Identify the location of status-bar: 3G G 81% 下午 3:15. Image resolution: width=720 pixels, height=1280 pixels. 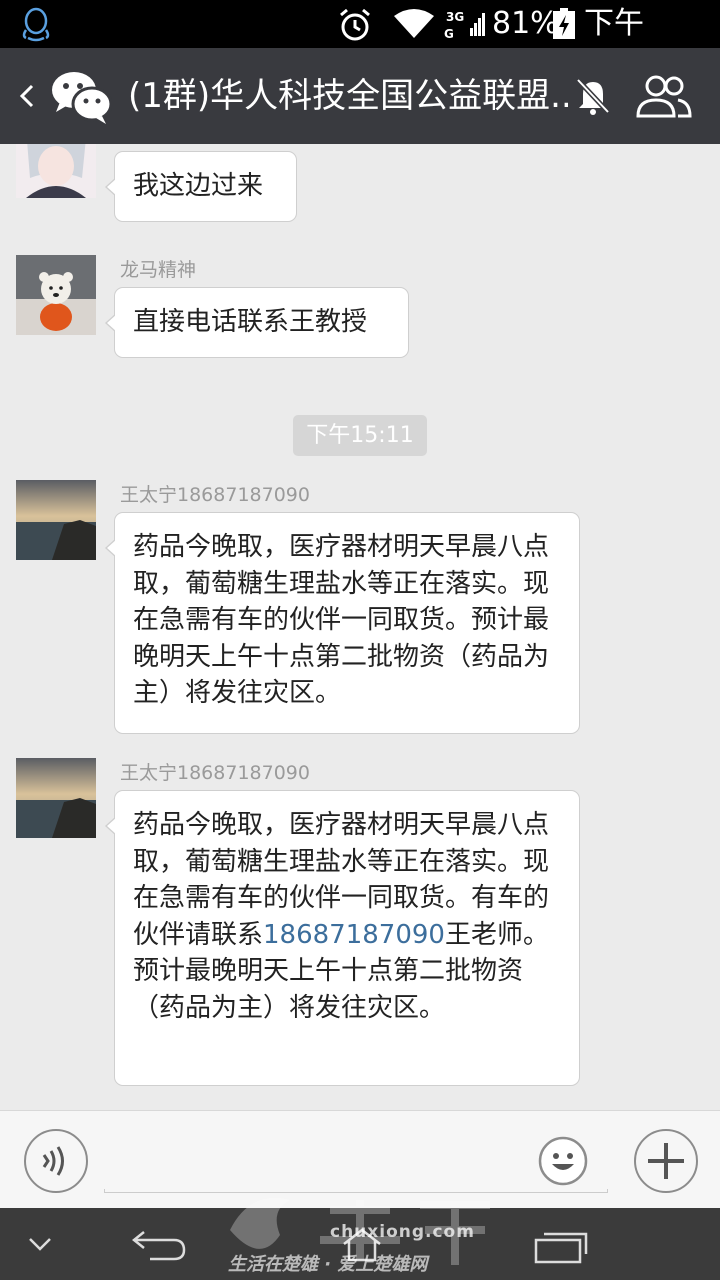
(360, 39).